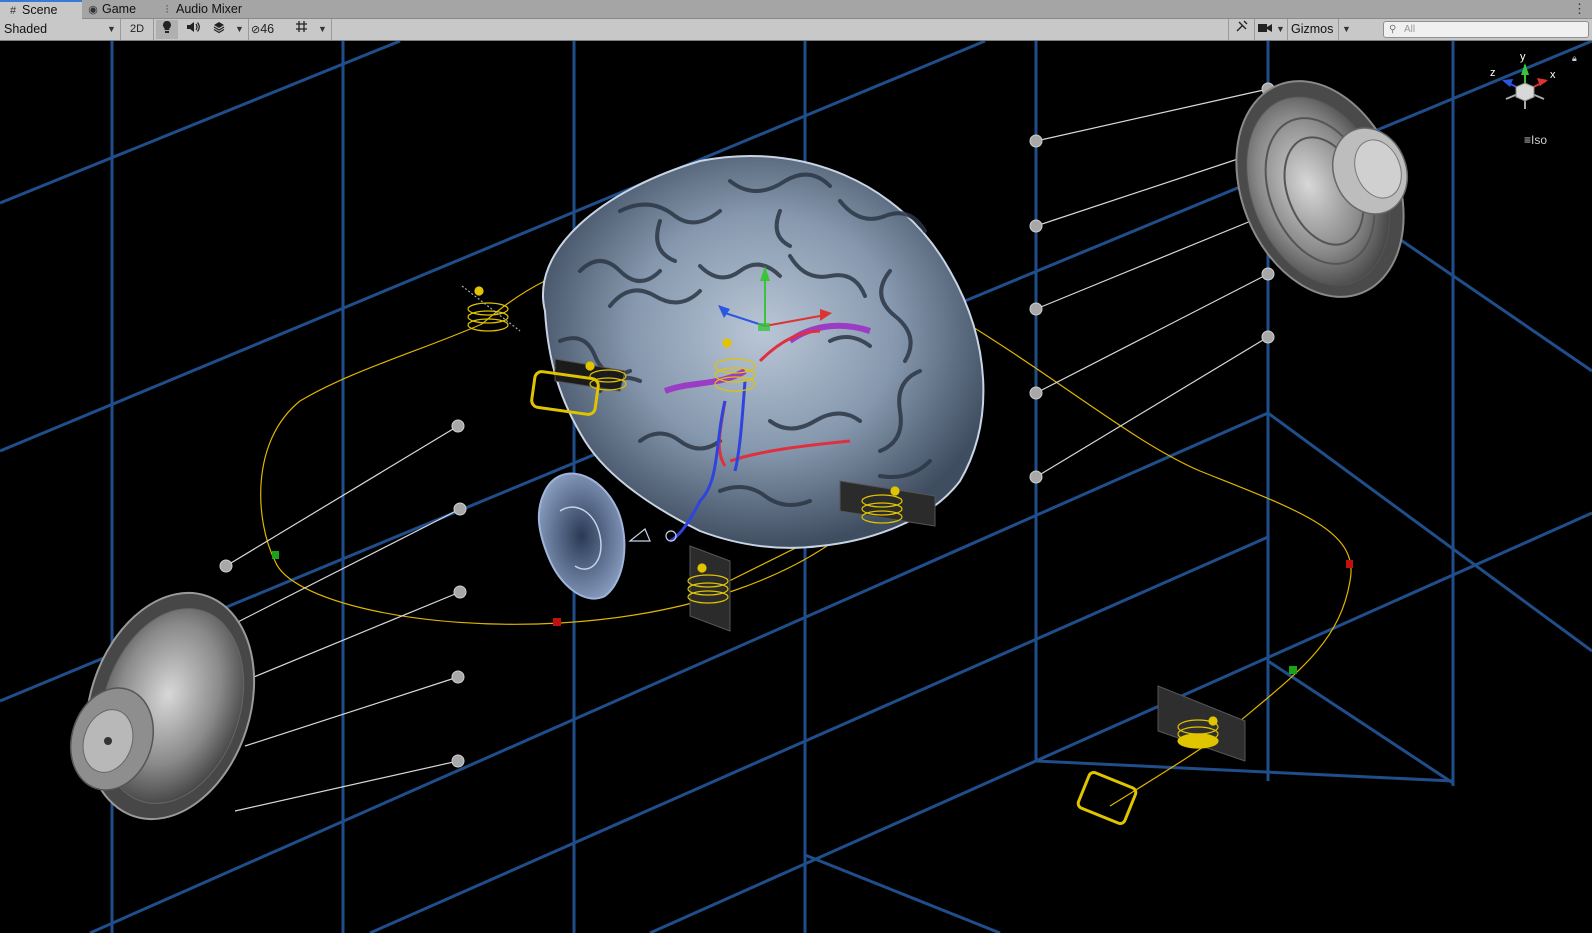 The height and width of the screenshot is (933, 1592). Describe the element at coordinates (1528, 140) in the screenshot. I see `menu-icon: ≡` at that location.